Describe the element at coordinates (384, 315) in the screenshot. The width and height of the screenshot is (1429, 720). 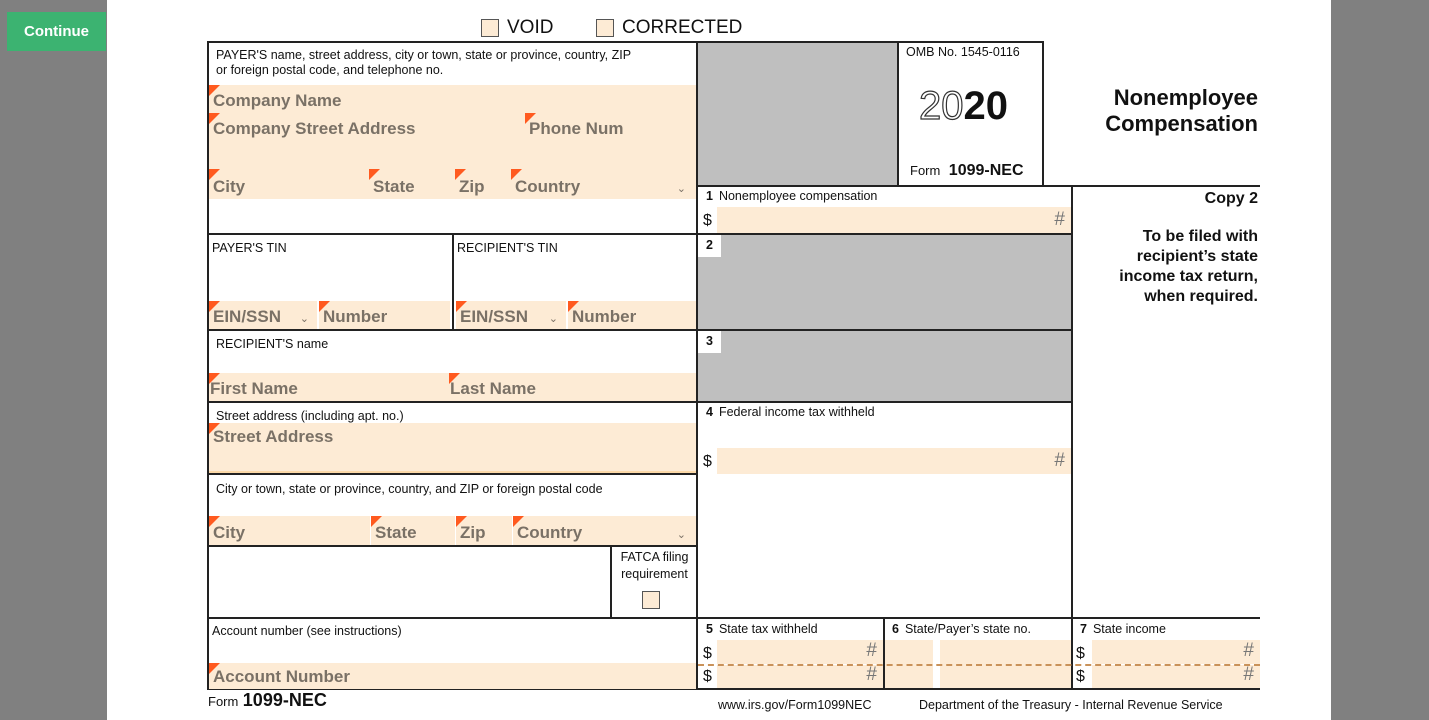
I see `payer-tin-number-input: Number` at that location.